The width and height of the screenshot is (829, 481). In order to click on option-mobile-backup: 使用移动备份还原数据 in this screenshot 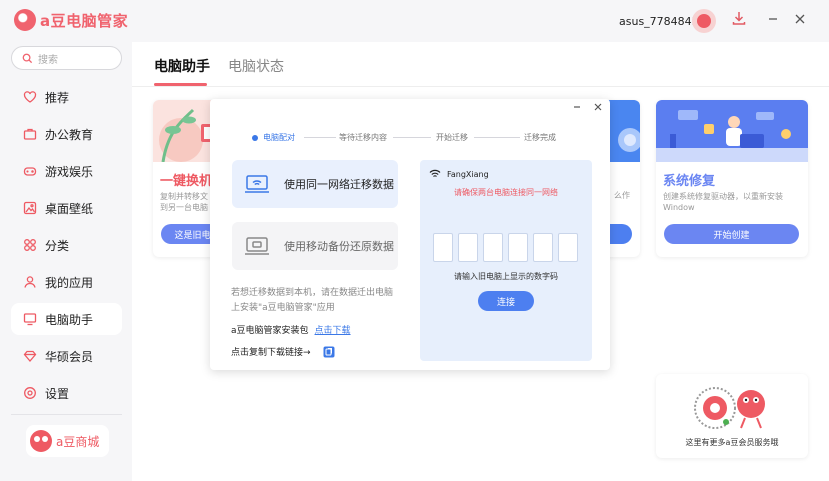, I will do `click(315, 246)`.